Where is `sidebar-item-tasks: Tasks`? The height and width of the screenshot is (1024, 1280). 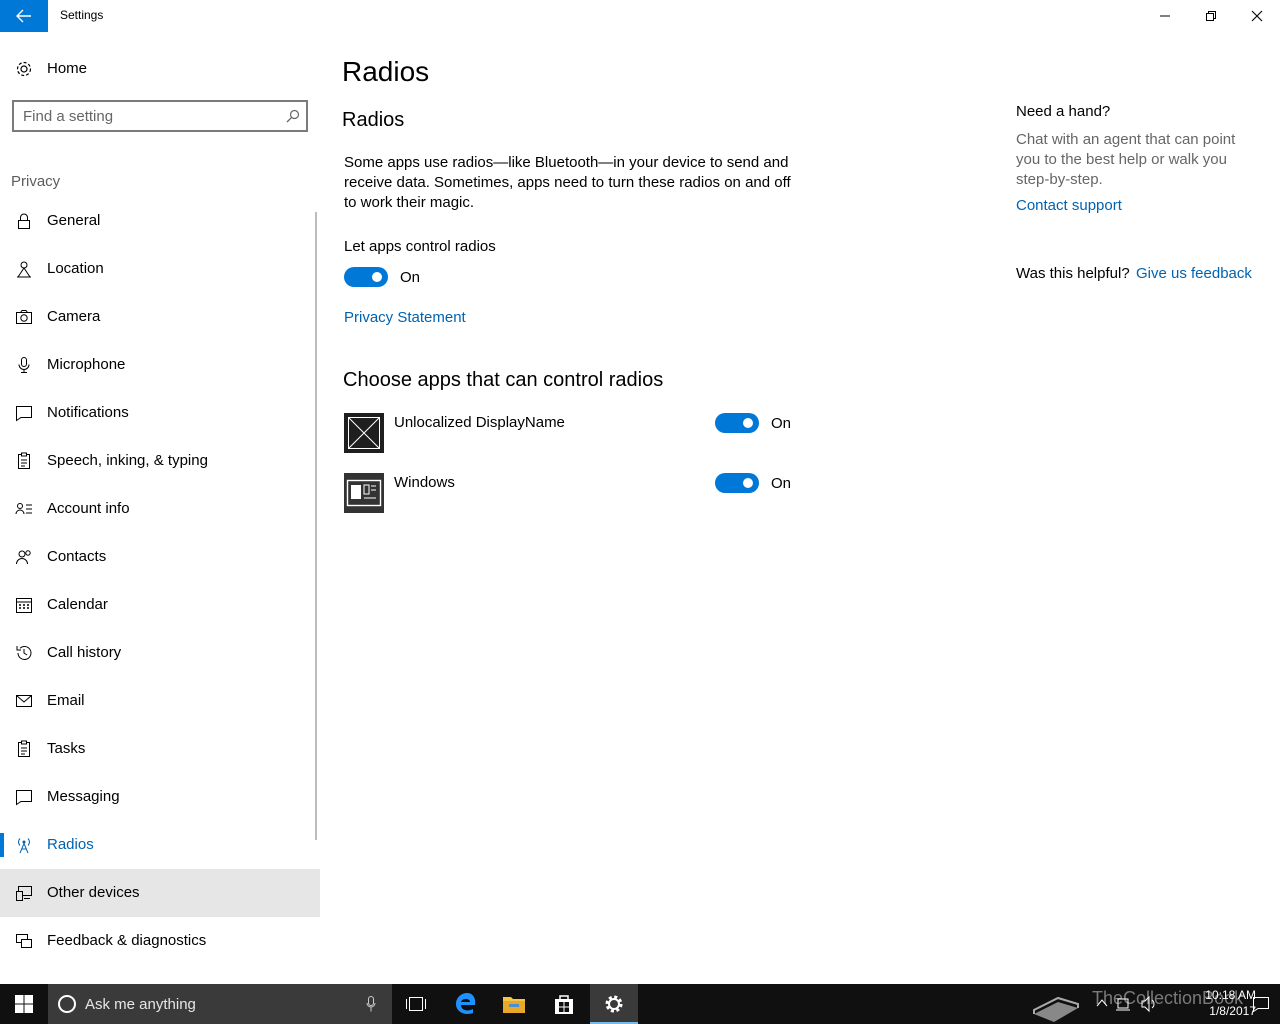 sidebar-item-tasks: Tasks is located at coordinates (160, 749).